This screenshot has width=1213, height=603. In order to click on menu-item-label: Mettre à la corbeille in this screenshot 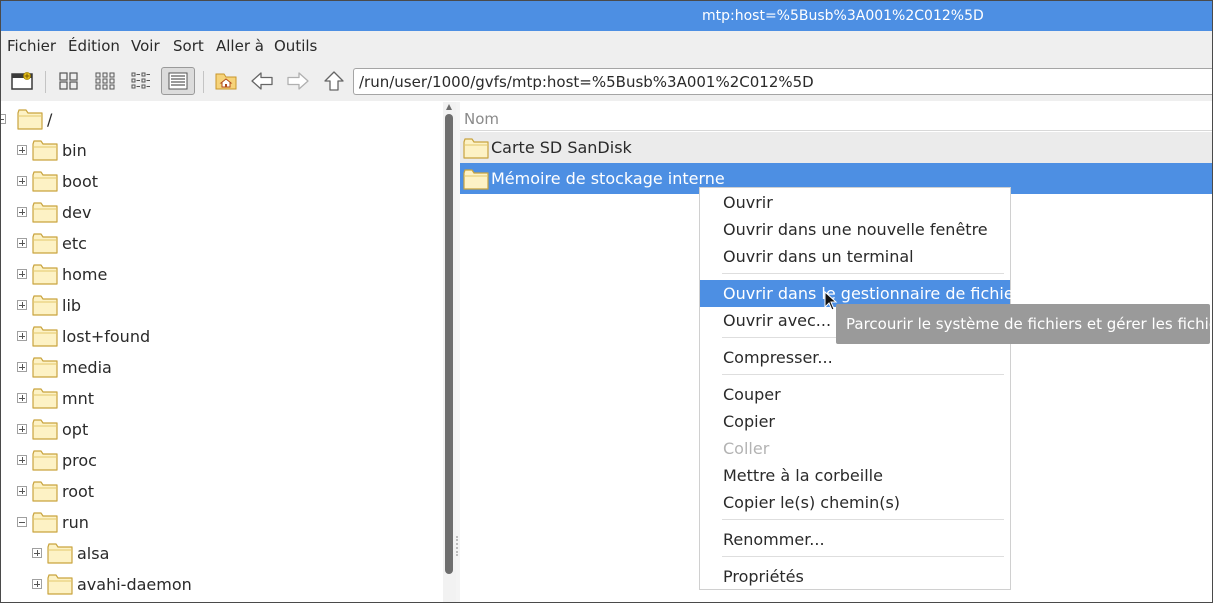, I will do `click(803, 475)`.